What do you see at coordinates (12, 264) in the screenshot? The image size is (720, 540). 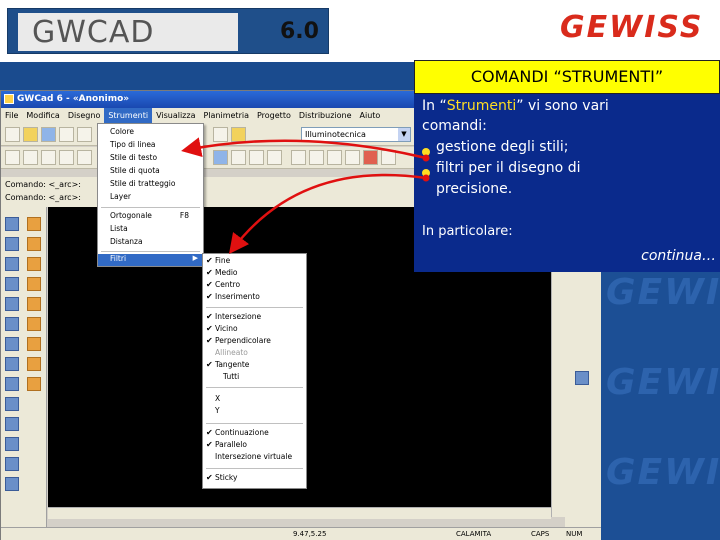 I see `arc-tool-icon` at bounding box center [12, 264].